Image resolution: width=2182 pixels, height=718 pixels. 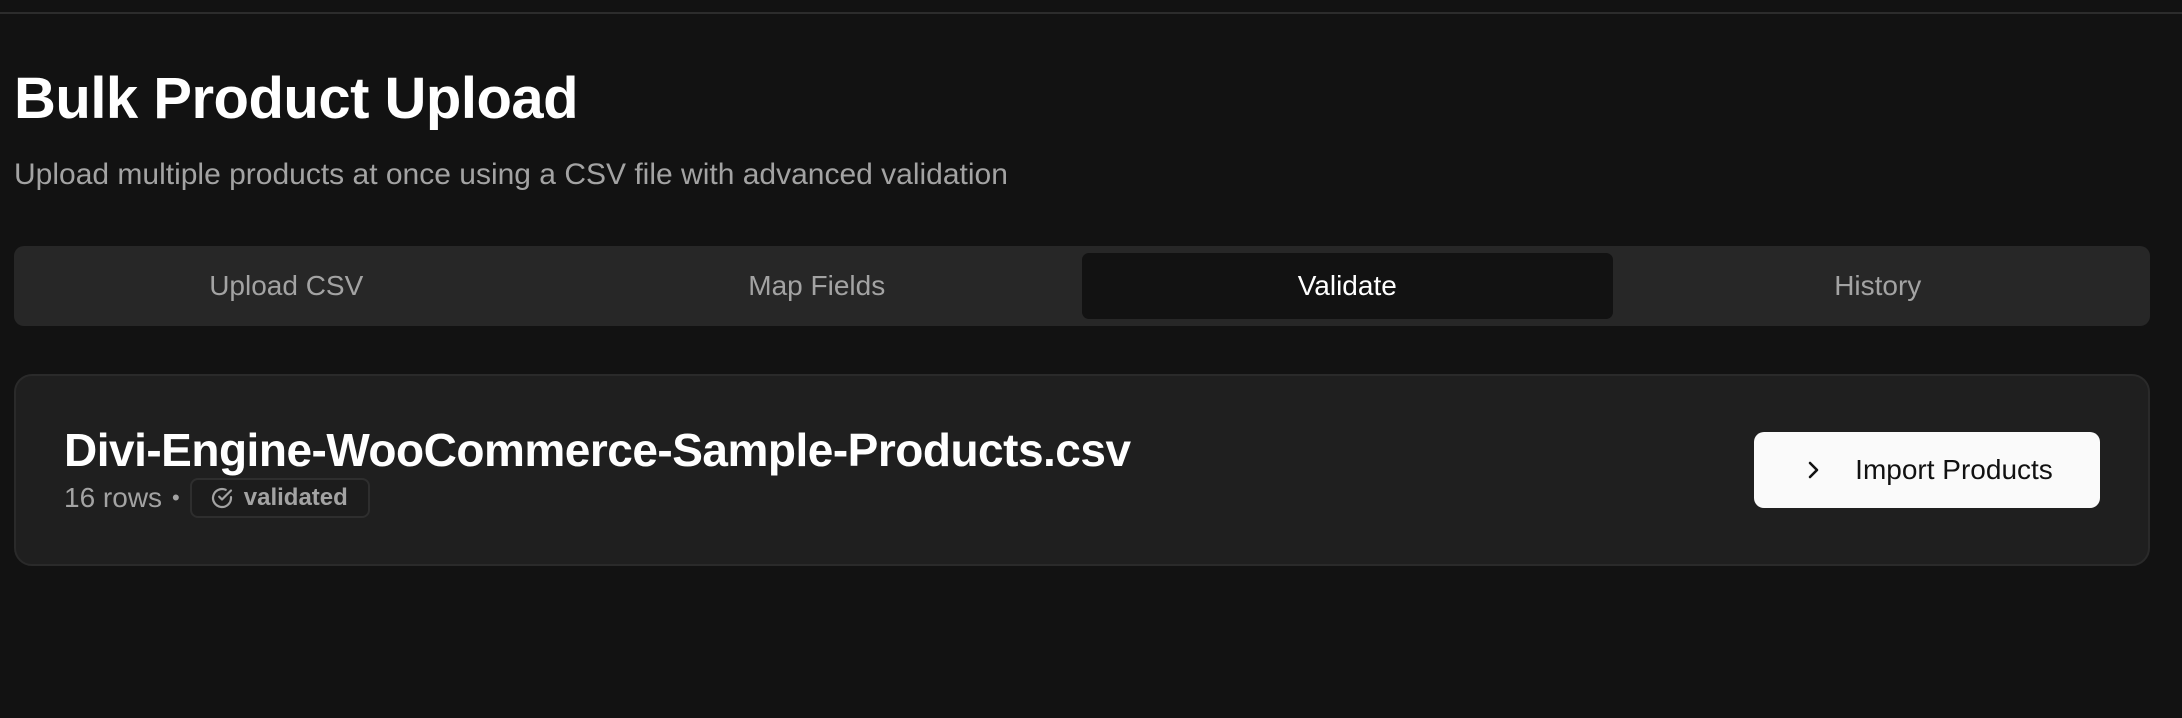 I want to click on tab-bar: Upload CSV Map Fields Validate History, so click(x=1082, y=286).